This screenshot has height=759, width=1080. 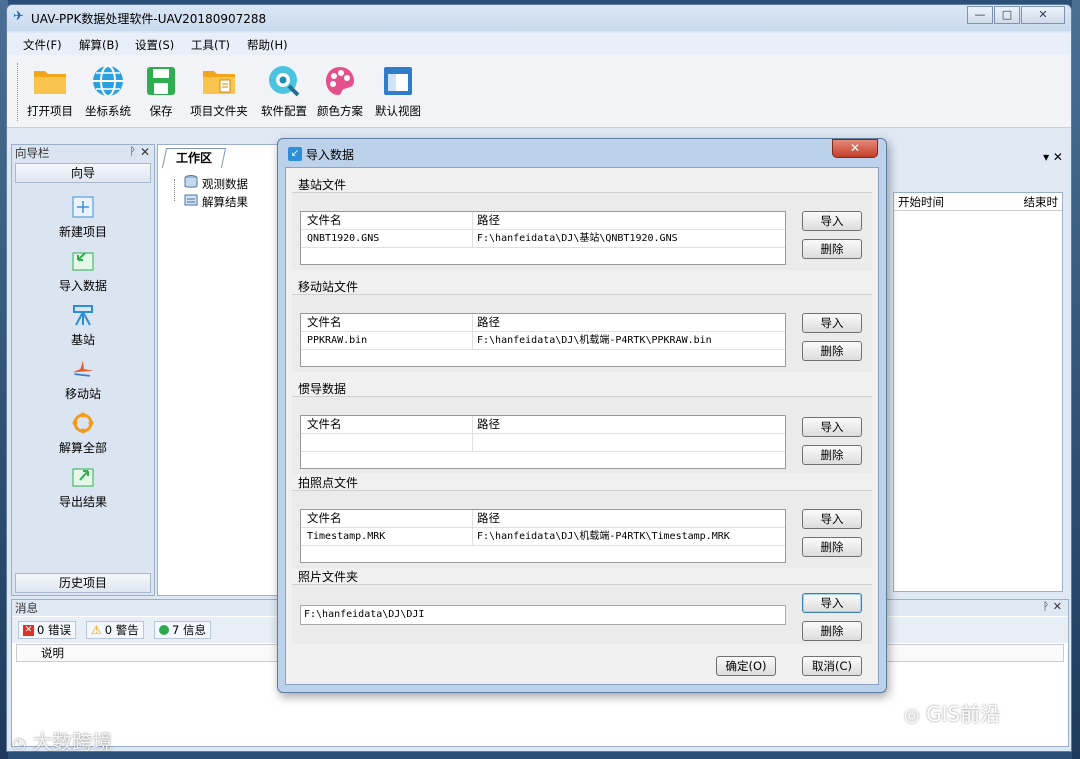 I want to click on window-title: UAV-PPK数据处理软件-UAV20180907288, so click(x=149, y=19).